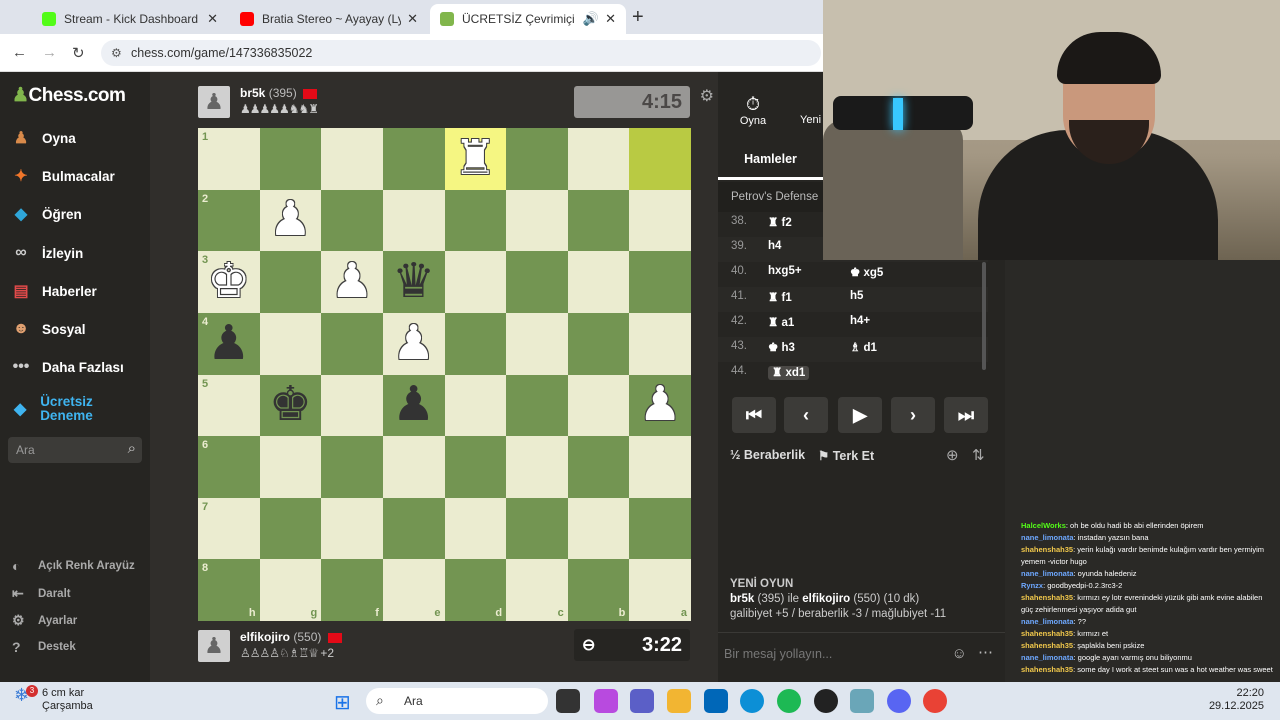 The height and width of the screenshot is (720, 1280). Describe the element at coordinates (352, 590) in the screenshot. I see `square-f8: f` at that location.